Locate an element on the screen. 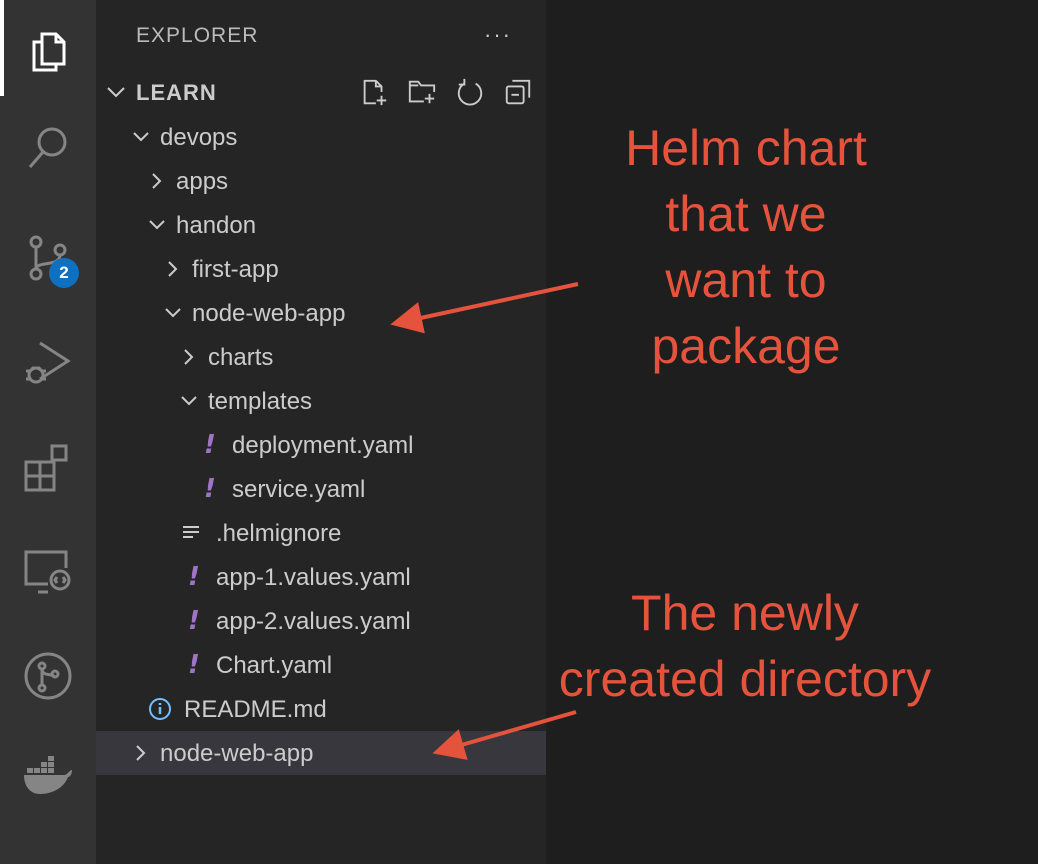  new-file-icon is located at coordinates (375, 92).